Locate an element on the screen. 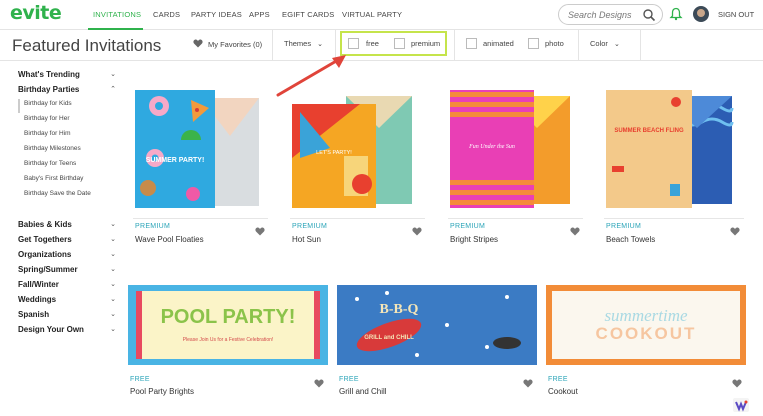  free-label: free is located at coordinates (372, 43).